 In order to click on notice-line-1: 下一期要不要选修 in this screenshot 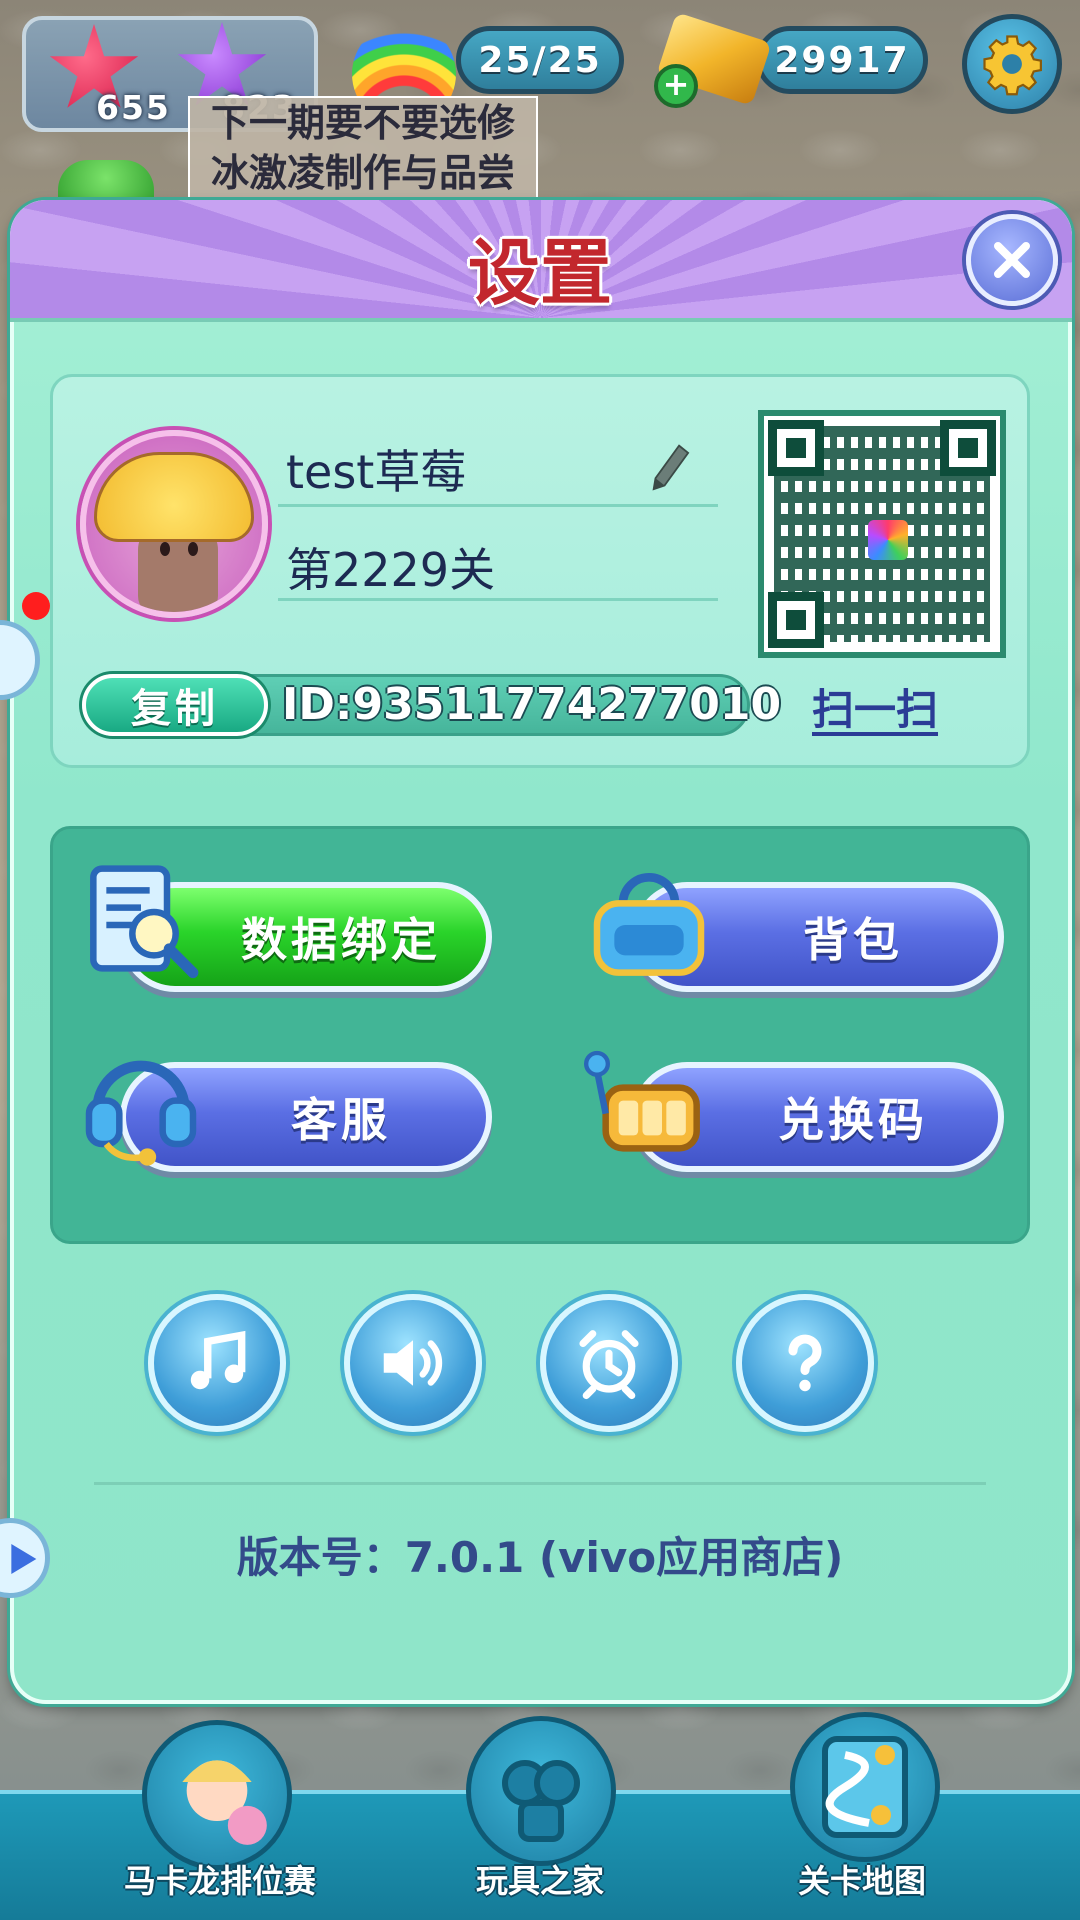, I will do `click(362, 123)`.